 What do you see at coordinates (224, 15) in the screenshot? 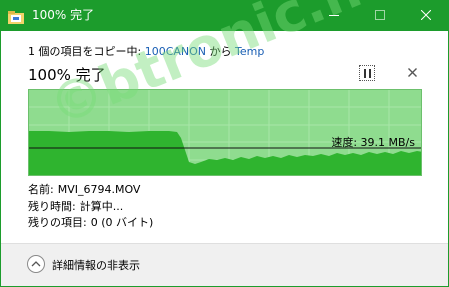
I see `title-bar: 100% 完了` at bounding box center [224, 15].